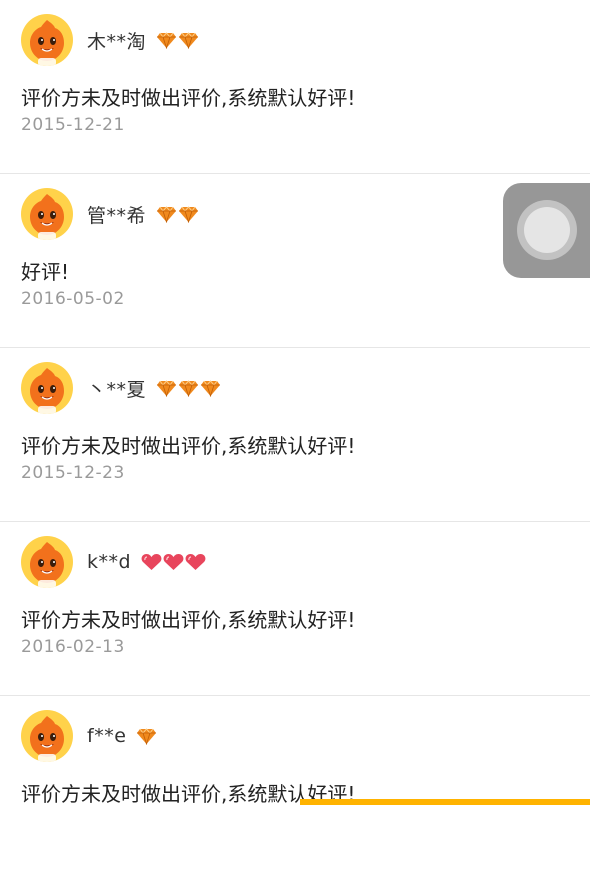  Describe the element at coordinates (45, 272) in the screenshot. I see `review-content: 好评!` at that location.